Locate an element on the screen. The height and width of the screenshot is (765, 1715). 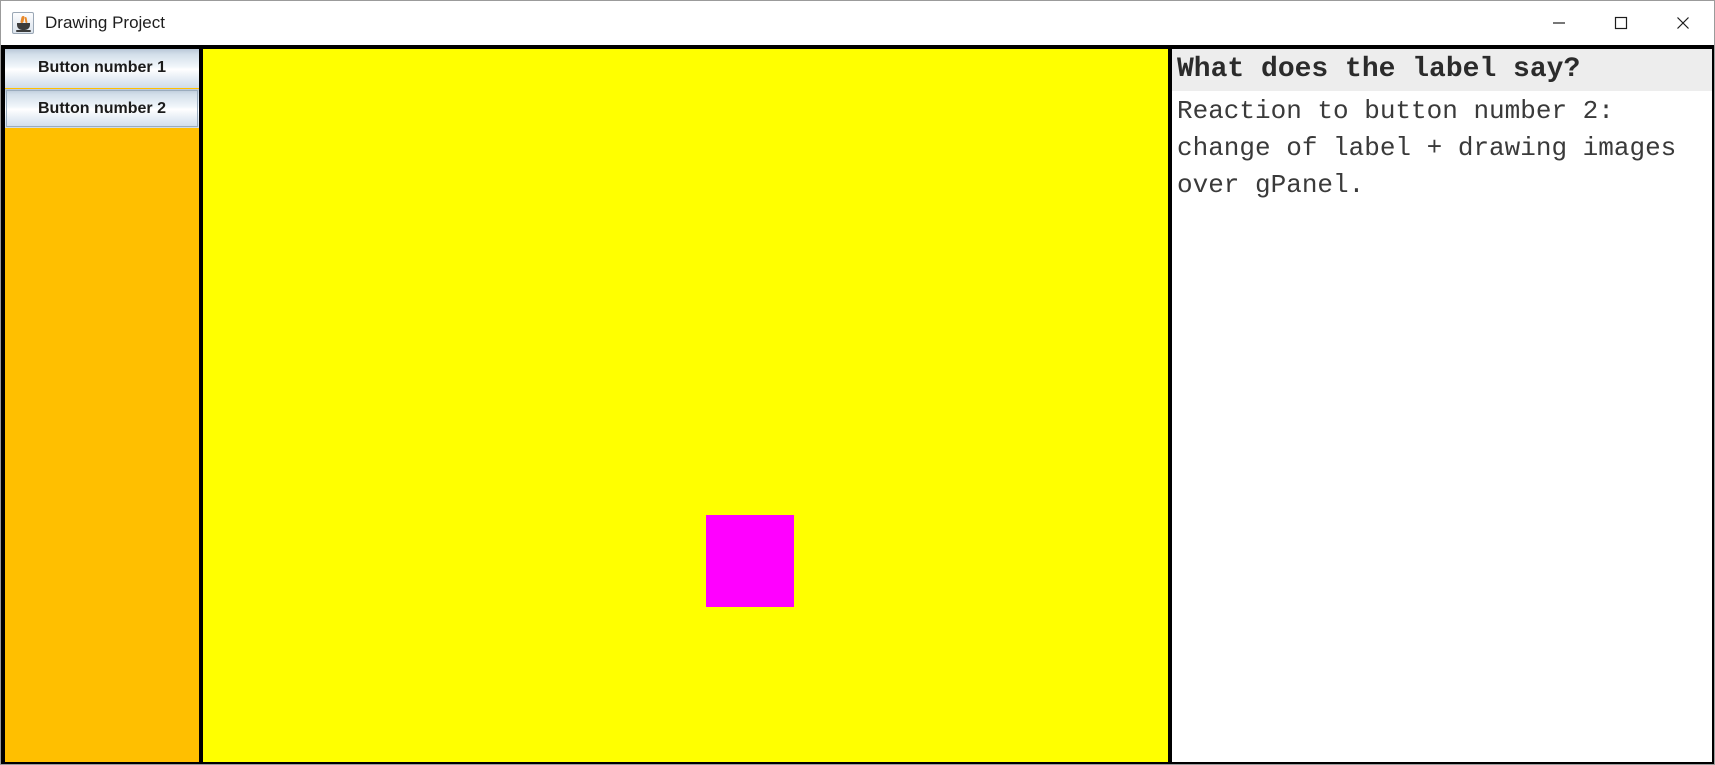
button-number-2: Button number 2 is located at coordinates (102, 108).